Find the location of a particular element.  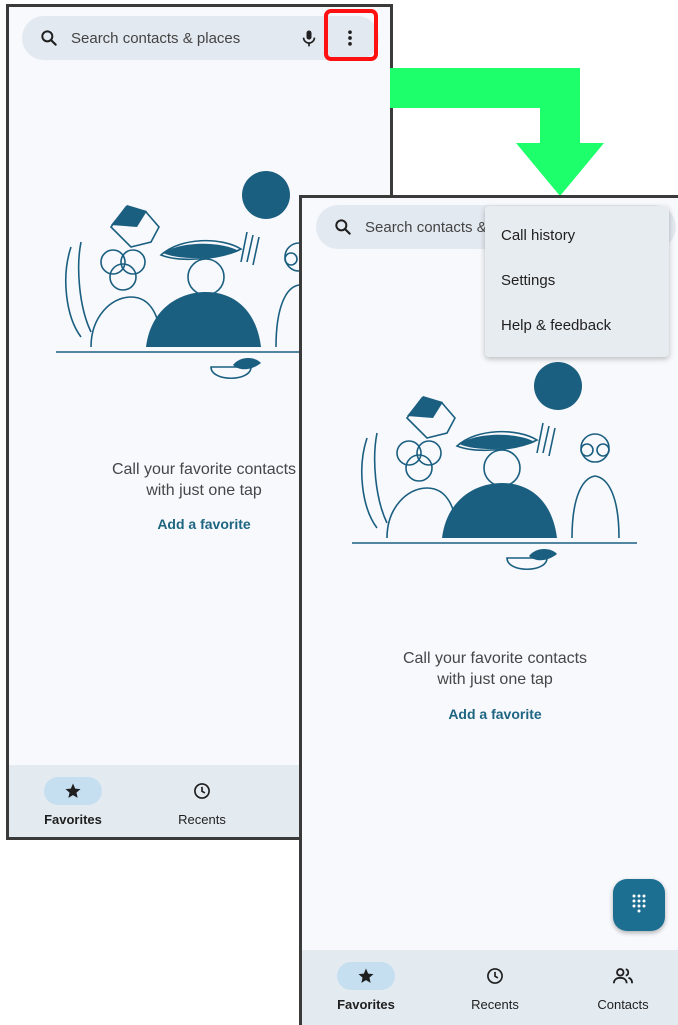

step-arrow is located at coordinates (497, 132).